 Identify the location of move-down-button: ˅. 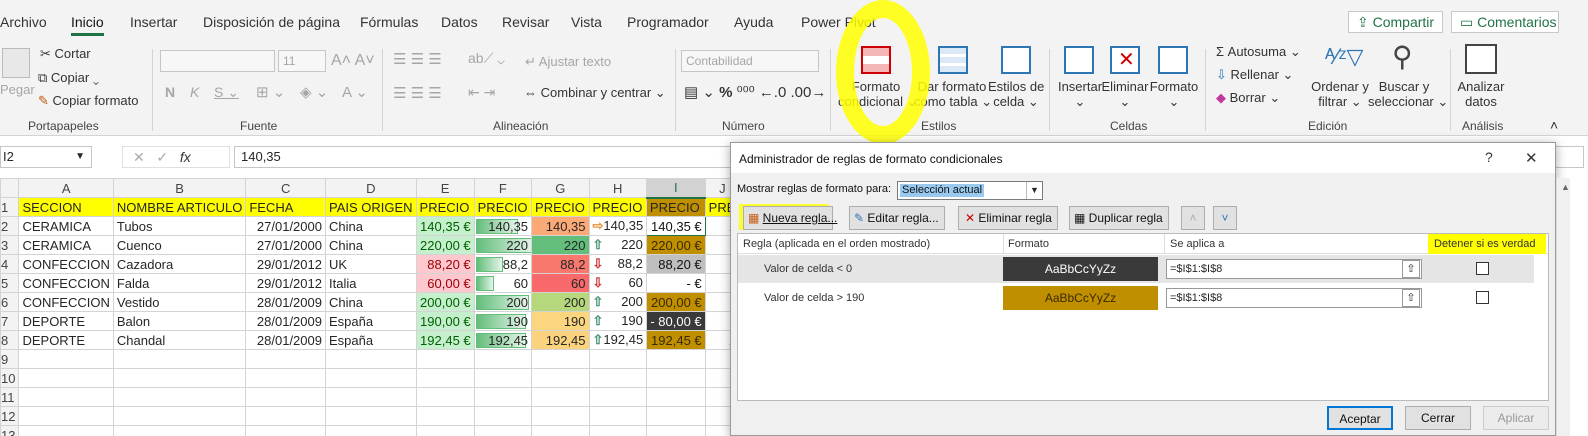
(1225, 218).